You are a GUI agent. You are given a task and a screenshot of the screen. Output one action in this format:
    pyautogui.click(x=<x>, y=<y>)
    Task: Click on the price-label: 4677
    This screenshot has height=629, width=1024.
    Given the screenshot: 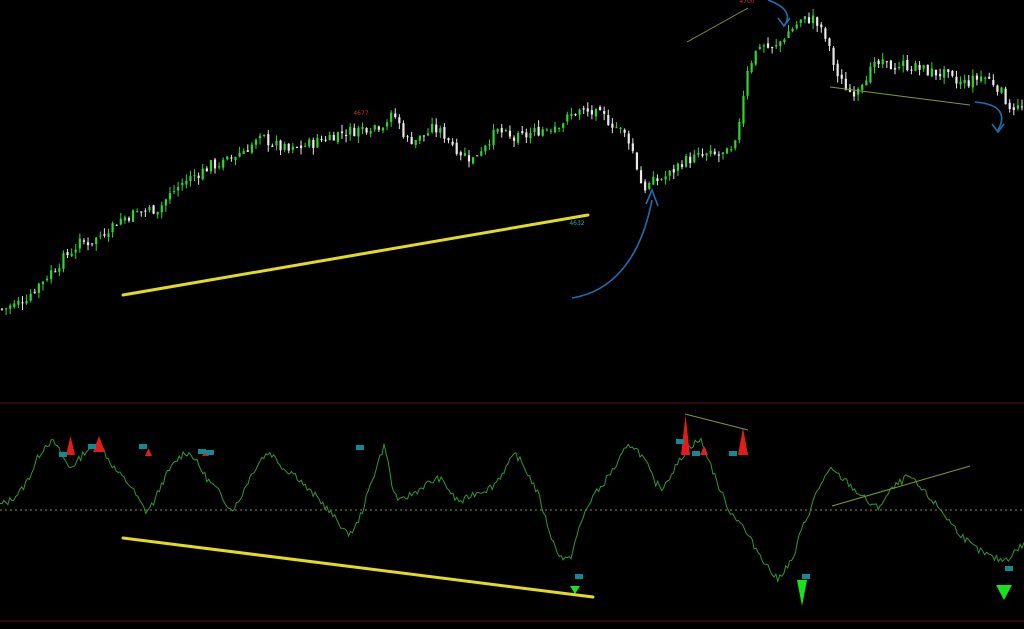 What is the action you would take?
    pyautogui.click(x=360, y=113)
    